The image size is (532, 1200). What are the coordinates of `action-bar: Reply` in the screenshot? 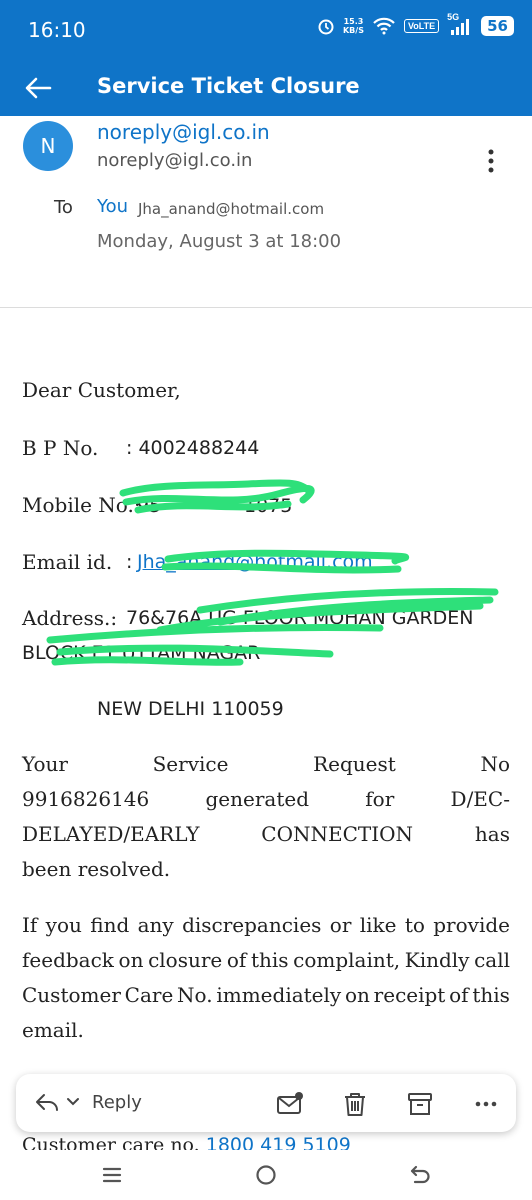 It's located at (266, 1103).